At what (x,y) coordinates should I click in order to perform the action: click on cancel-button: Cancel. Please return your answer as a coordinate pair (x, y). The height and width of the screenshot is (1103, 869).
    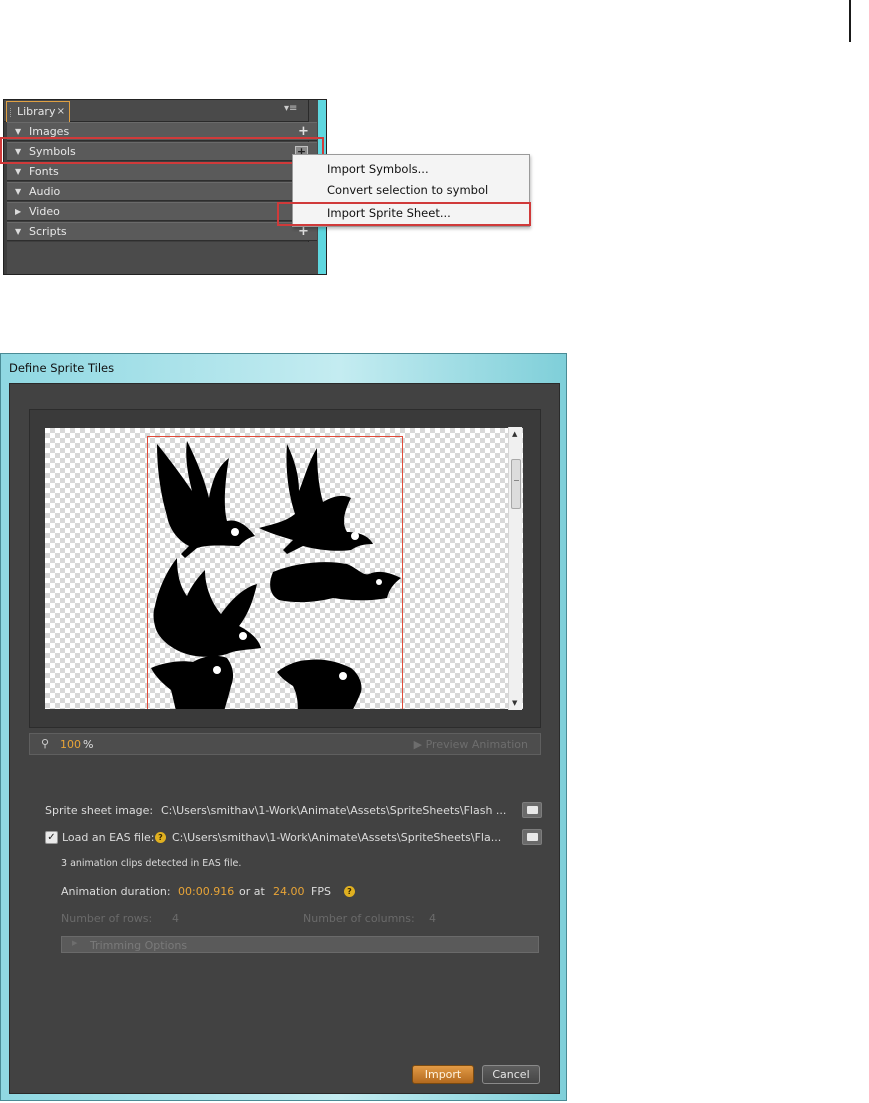
    Looking at the image, I should click on (511, 1074).